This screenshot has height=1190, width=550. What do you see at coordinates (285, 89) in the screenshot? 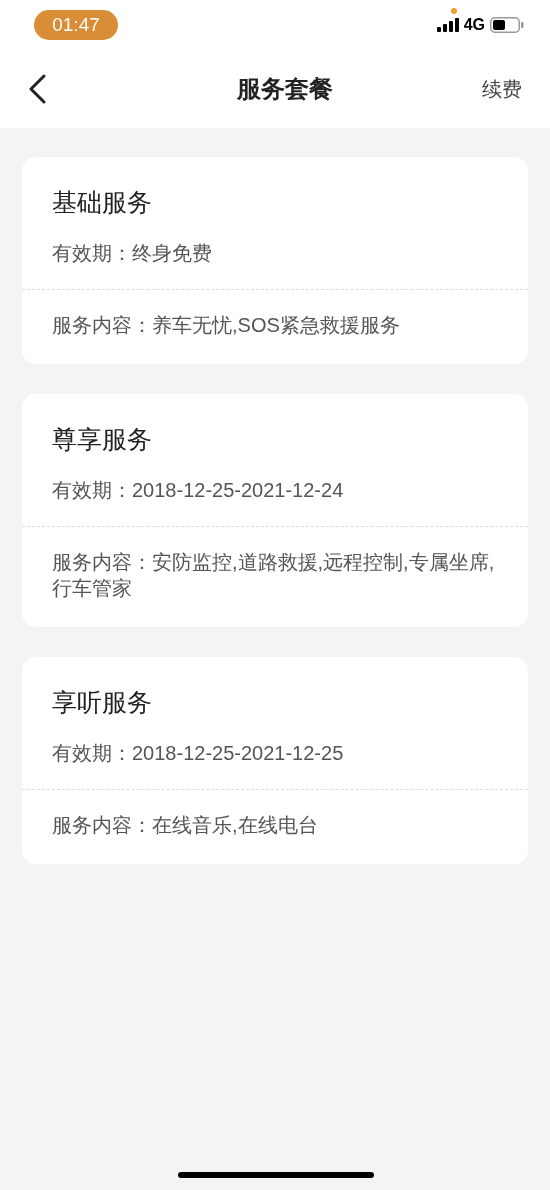
I see `page-title: 服务套餐` at bounding box center [285, 89].